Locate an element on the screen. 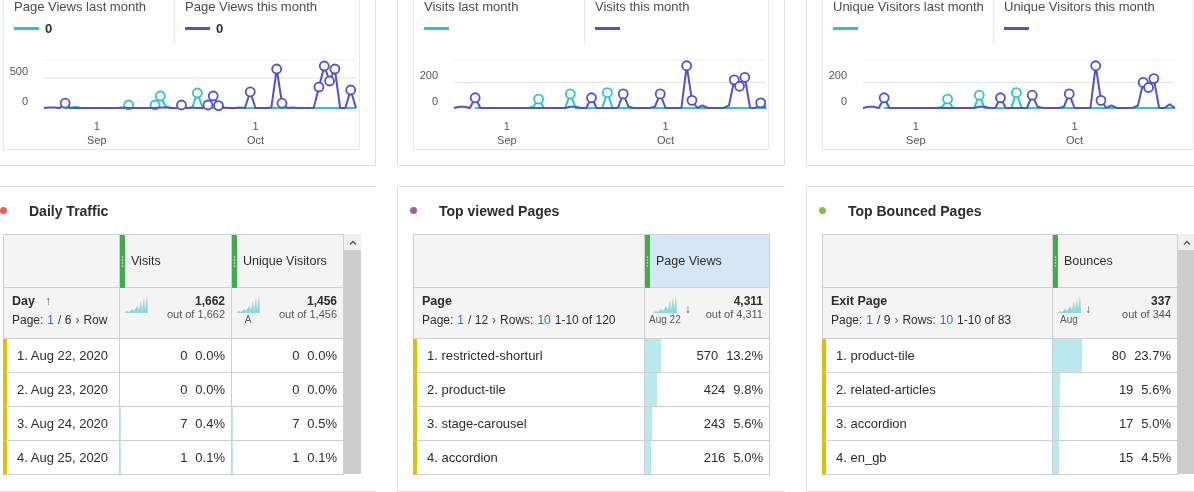 This screenshot has height=492, width=1194. metric-percent: 0.5% is located at coordinates (322, 423).